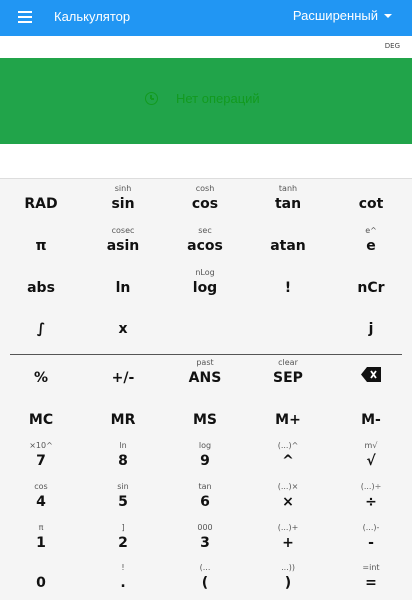 The width and height of the screenshot is (412, 600). Describe the element at coordinates (288, 283) in the screenshot. I see `key-r2-c3: !` at that location.